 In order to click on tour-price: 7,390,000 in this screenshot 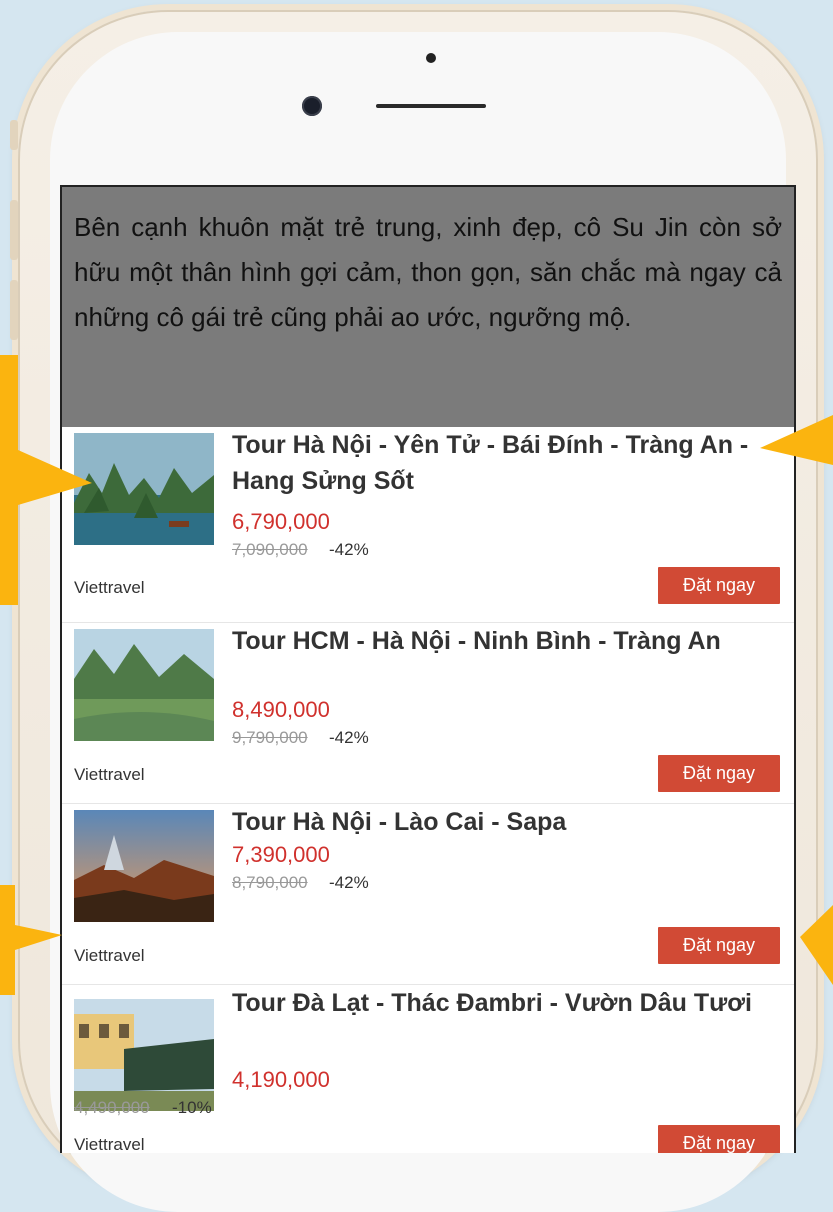, I will do `click(281, 854)`.